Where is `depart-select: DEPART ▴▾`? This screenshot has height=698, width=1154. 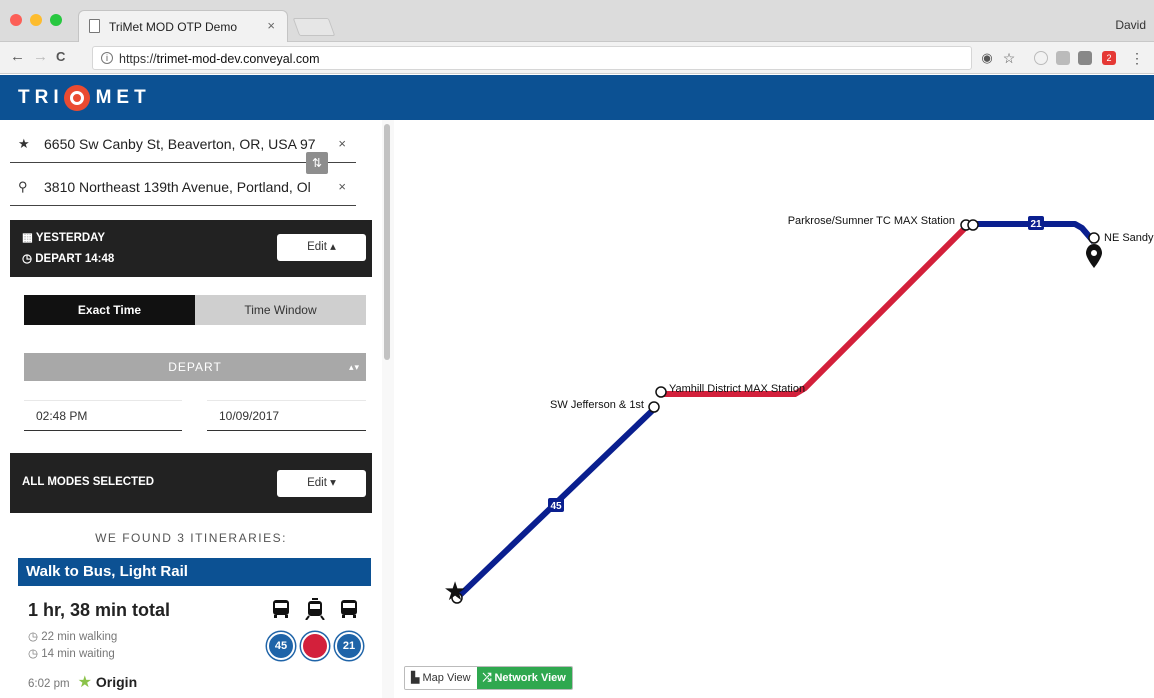
depart-select: DEPART ▴▾ is located at coordinates (195, 367).